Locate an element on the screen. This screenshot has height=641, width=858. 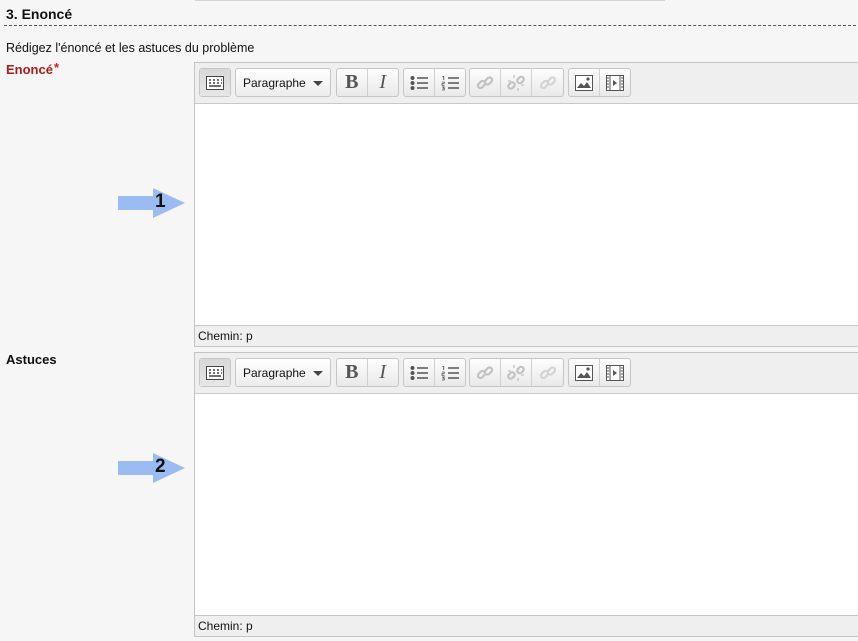
enonce-editor-path: Chemin: p is located at coordinates (526, 335).